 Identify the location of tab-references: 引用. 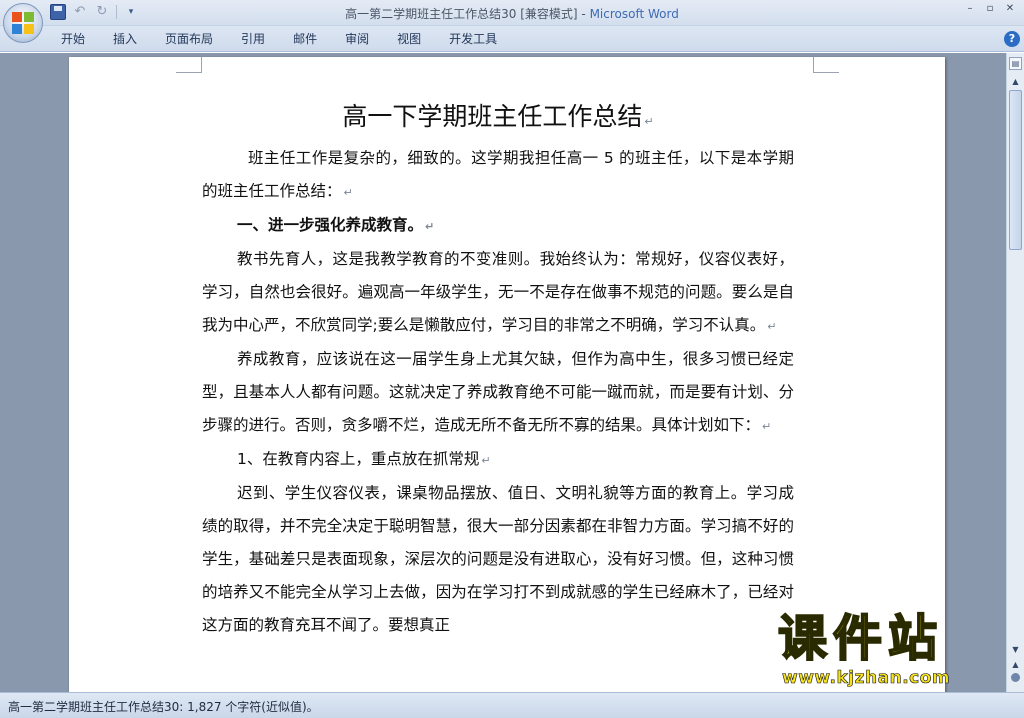
(253, 39).